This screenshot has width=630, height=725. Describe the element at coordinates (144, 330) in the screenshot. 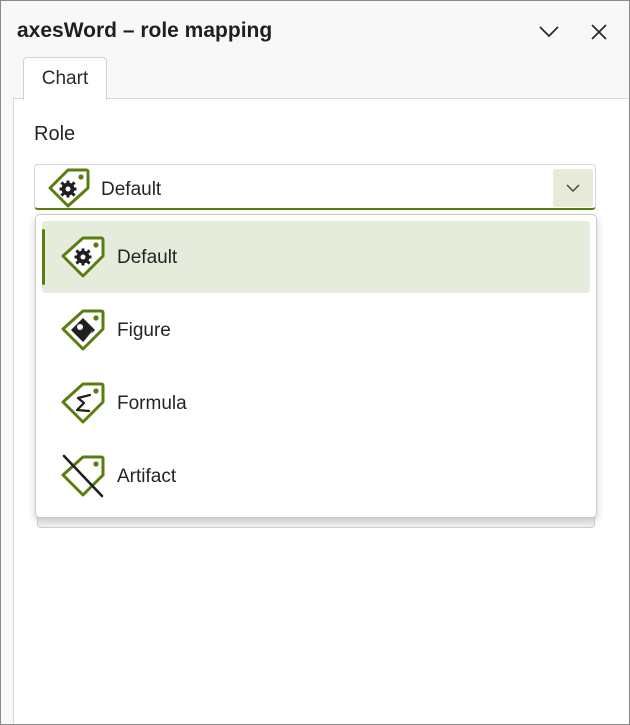

I see `role-option-label: Figure` at that location.